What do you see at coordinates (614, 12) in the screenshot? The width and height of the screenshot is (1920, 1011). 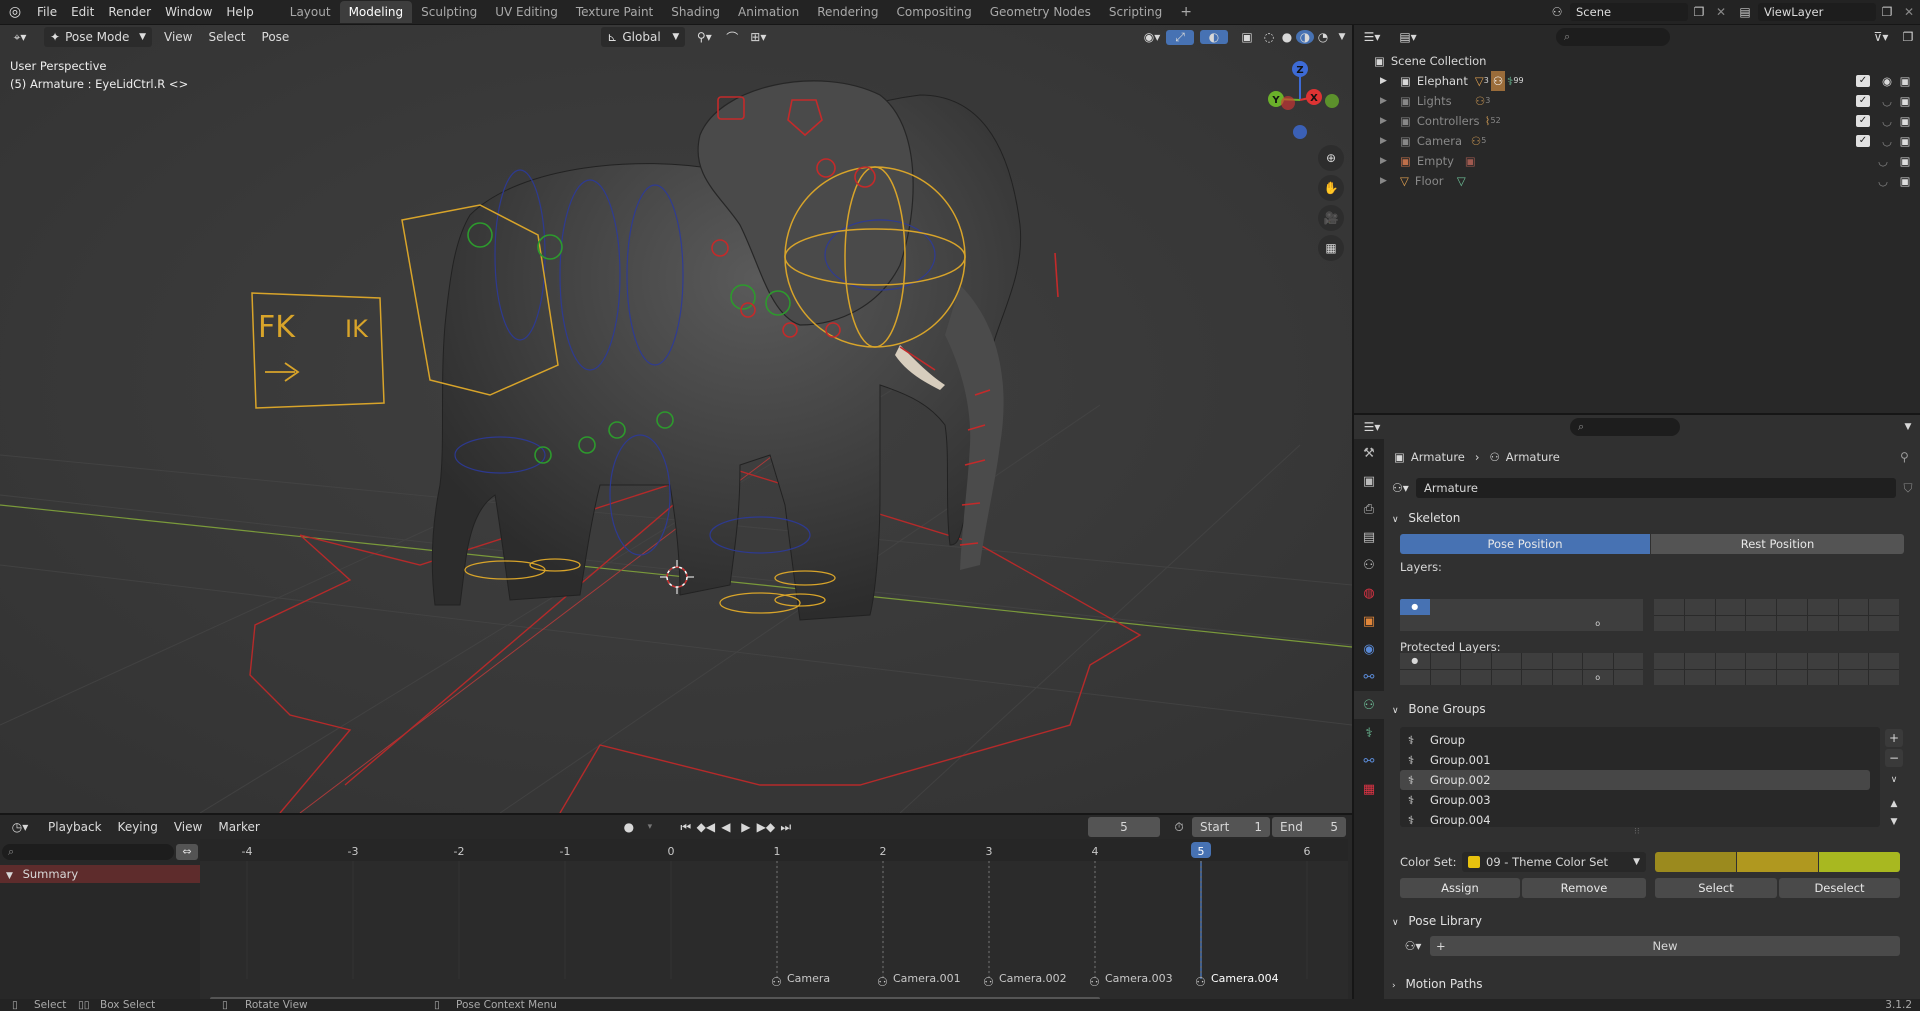 I see `workspace-tab-texture-paint: Texture Paint` at bounding box center [614, 12].